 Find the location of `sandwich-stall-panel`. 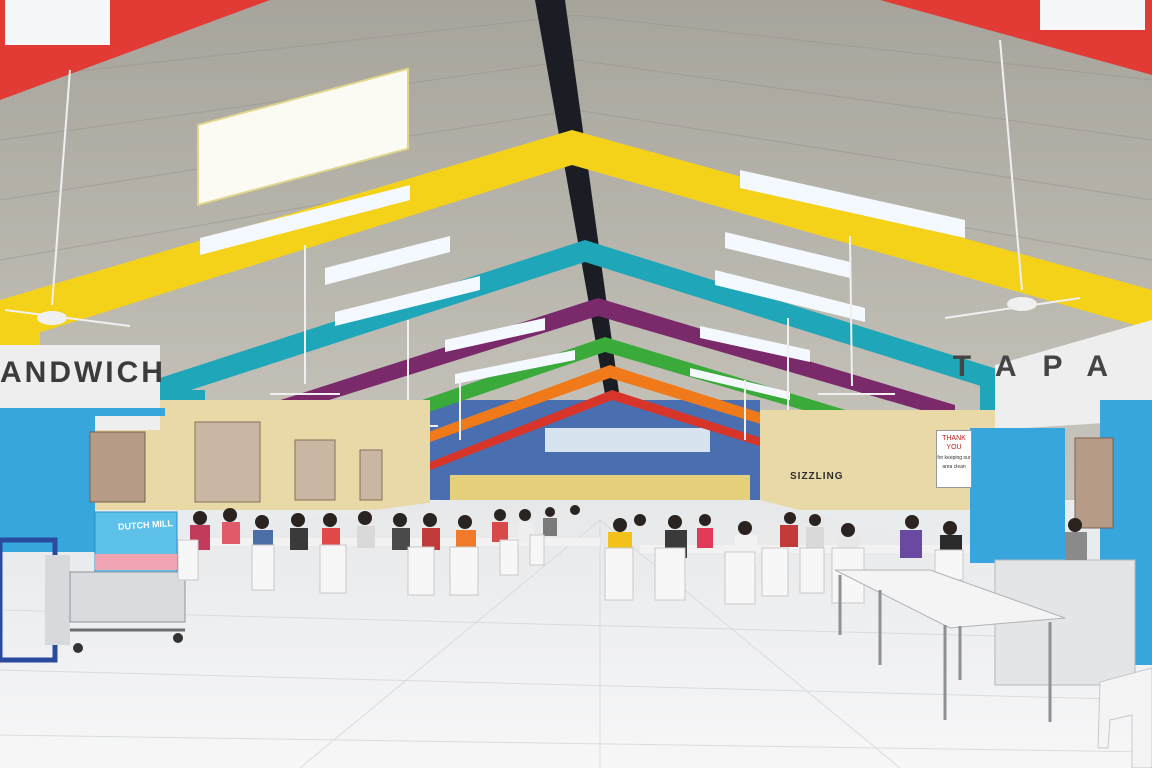

sandwich-stall-panel is located at coordinates (47, 482).